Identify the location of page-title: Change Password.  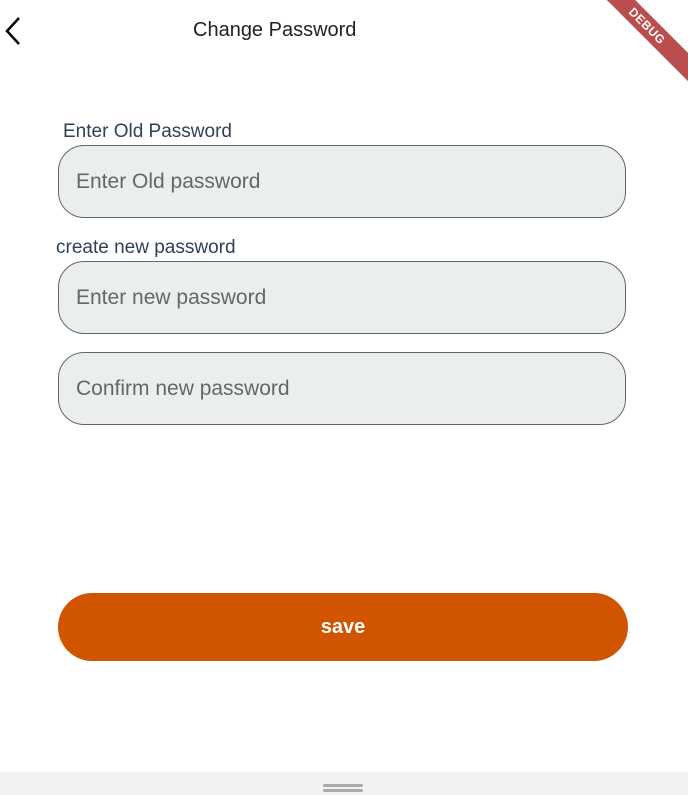
(275, 30).